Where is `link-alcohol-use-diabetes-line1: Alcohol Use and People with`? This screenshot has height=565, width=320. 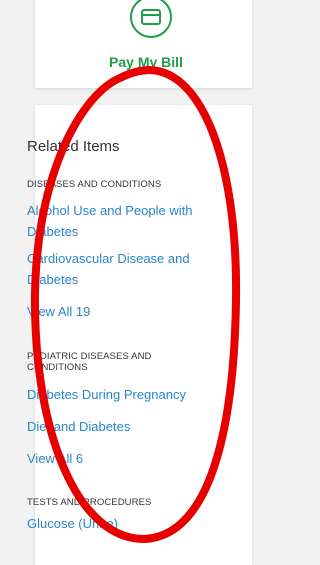
link-alcohol-use-diabetes-line1: Alcohol Use and People with is located at coordinates (110, 211).